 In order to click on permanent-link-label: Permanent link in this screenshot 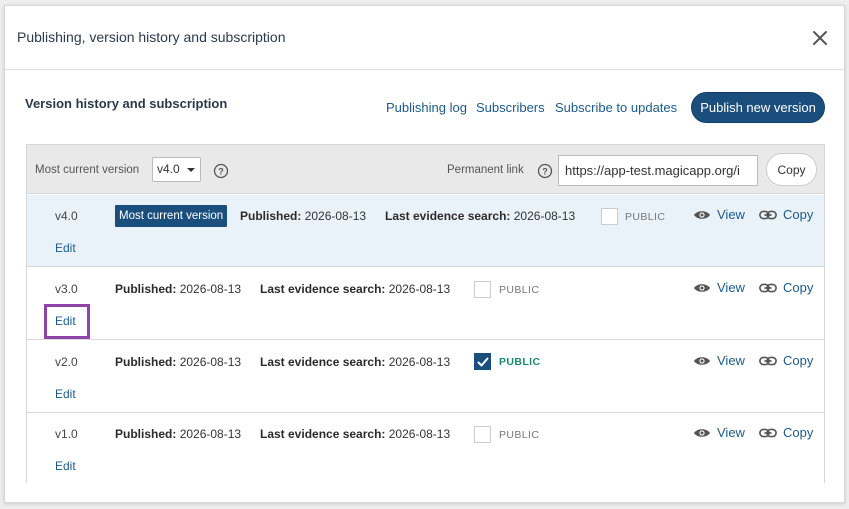, I will do `click(485, 170)`.